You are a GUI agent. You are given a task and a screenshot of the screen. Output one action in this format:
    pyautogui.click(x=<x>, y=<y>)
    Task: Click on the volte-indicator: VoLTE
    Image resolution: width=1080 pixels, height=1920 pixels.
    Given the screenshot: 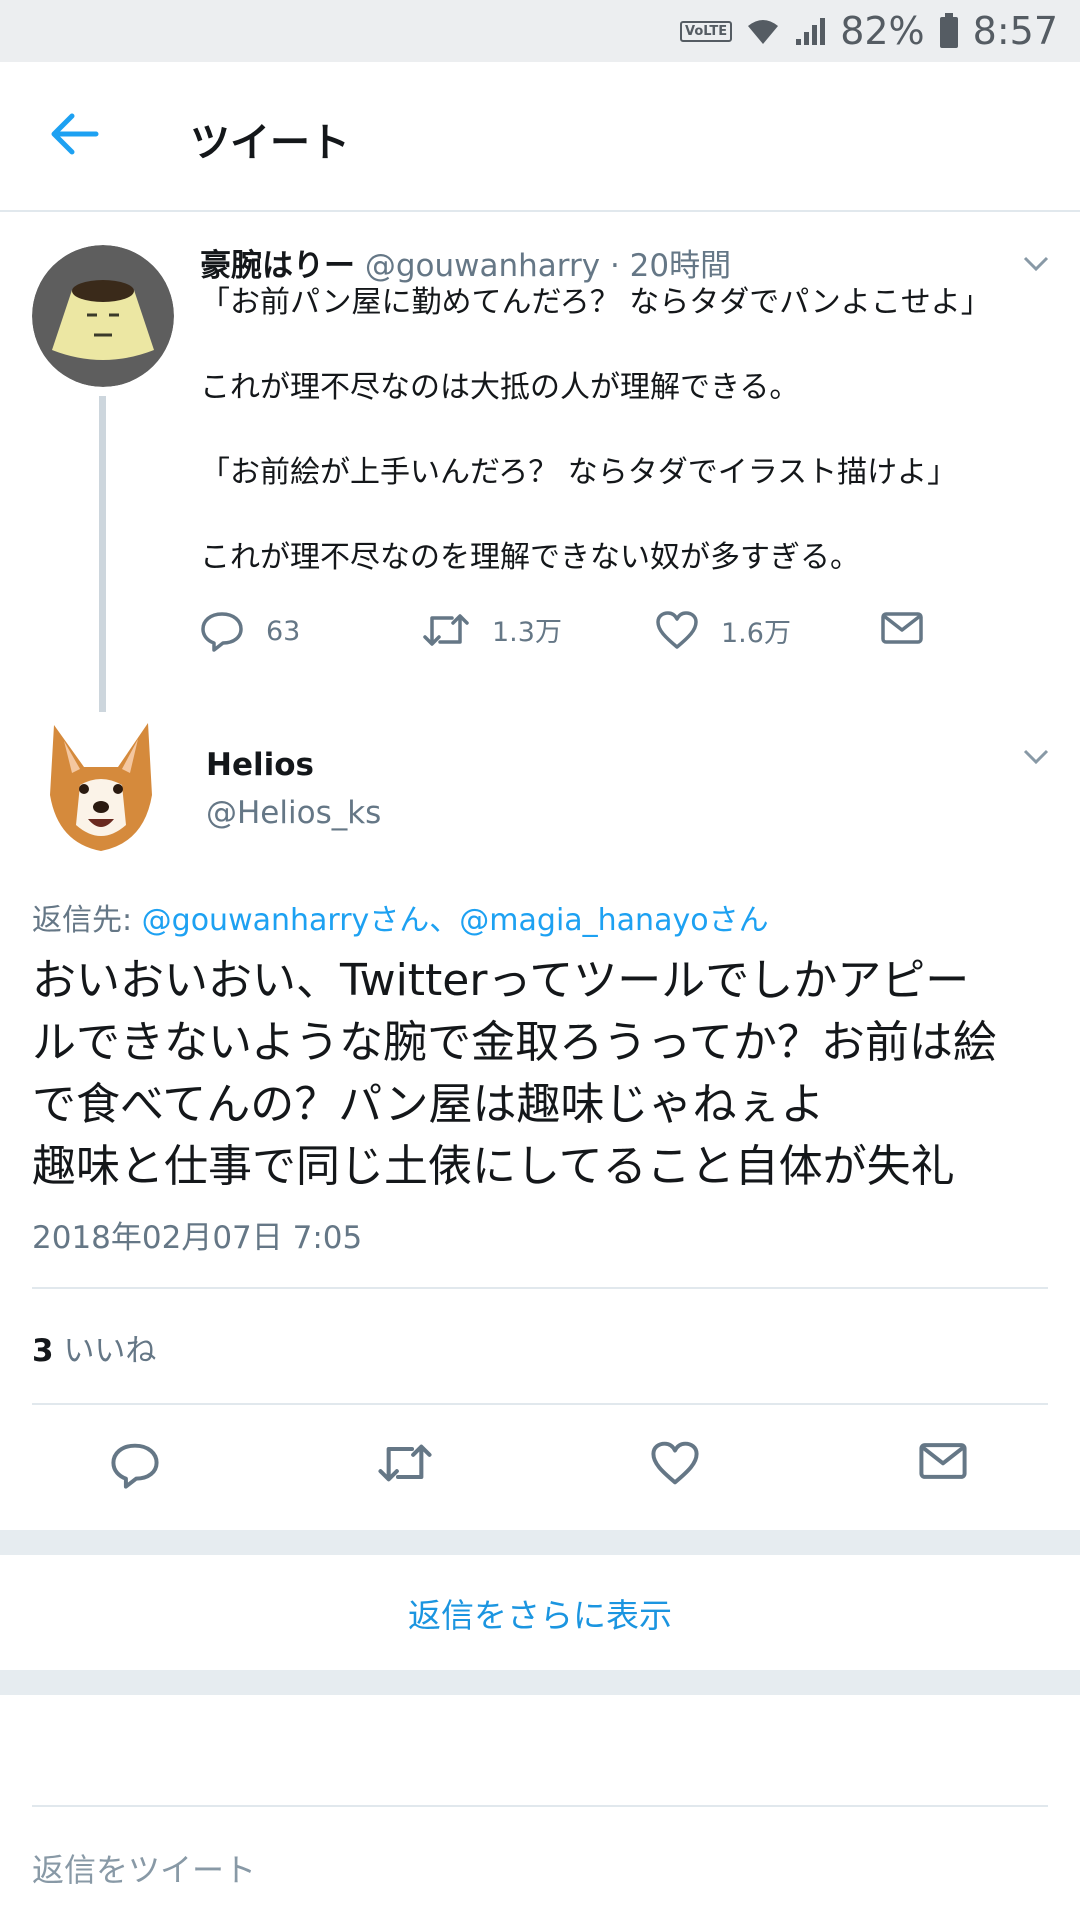 What is the action you would take?
    pyautogui.click(x=706, y=31)
    